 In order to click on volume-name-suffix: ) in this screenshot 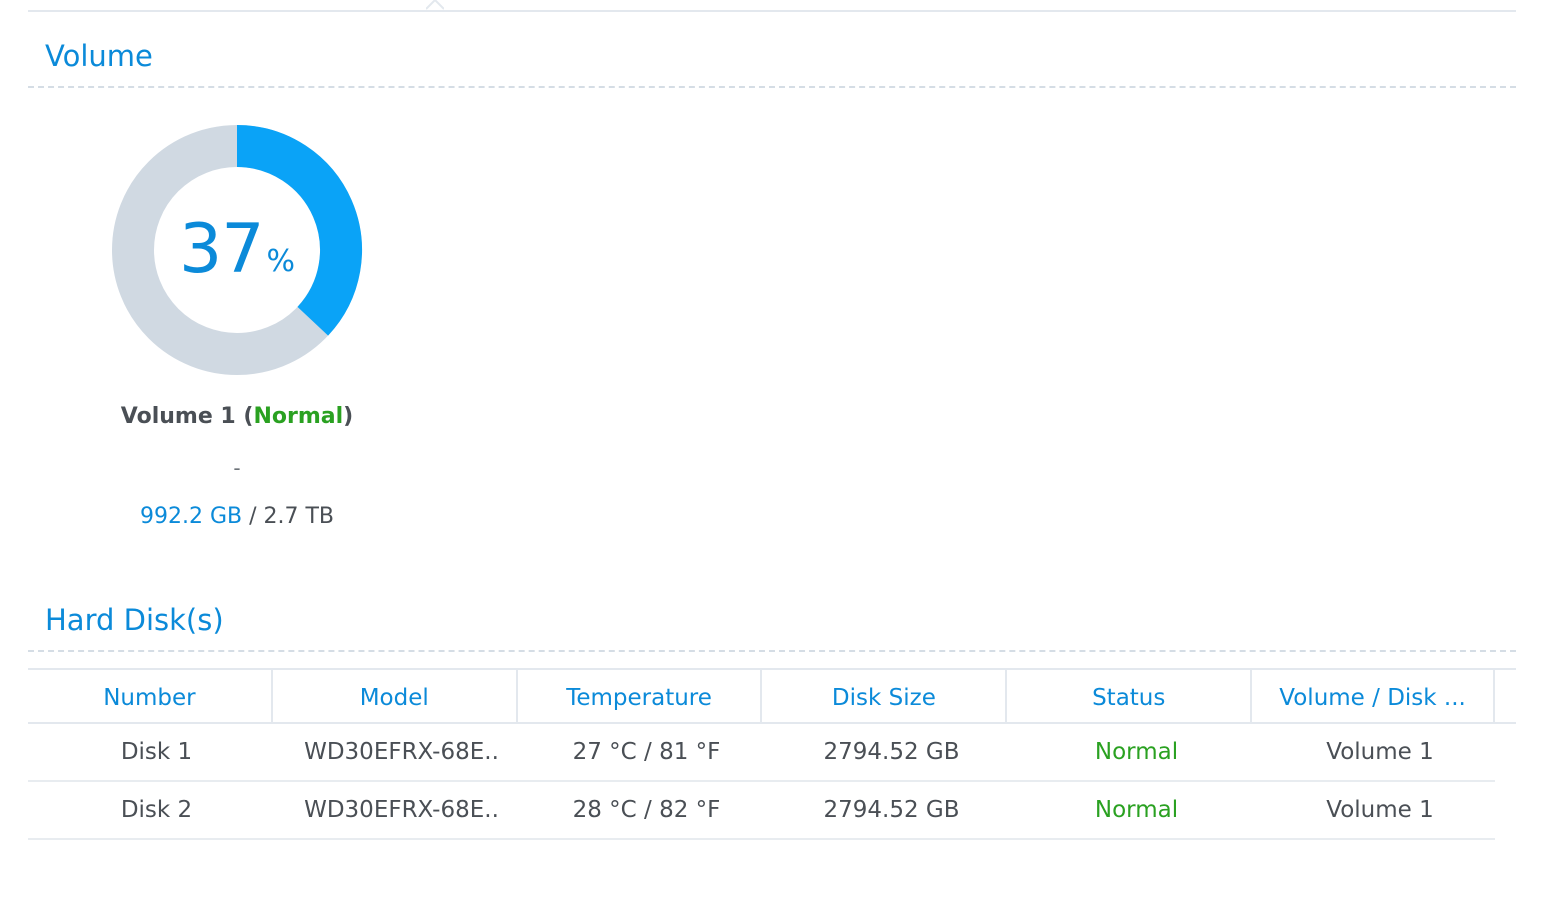, I will do `click(348, 416)`.